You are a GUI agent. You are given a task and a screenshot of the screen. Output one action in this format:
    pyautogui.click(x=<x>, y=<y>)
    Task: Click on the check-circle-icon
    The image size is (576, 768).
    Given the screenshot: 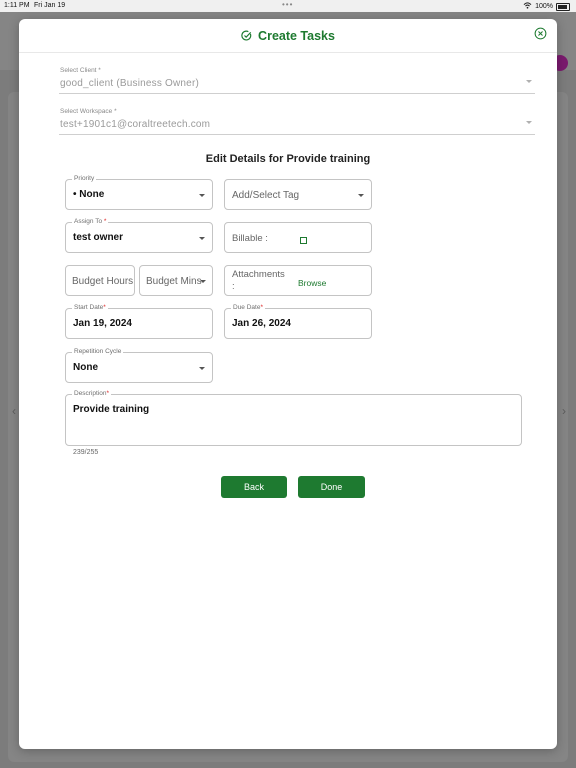 What is the action you would take?
    pyautogui.click(x=246, y=35)
    